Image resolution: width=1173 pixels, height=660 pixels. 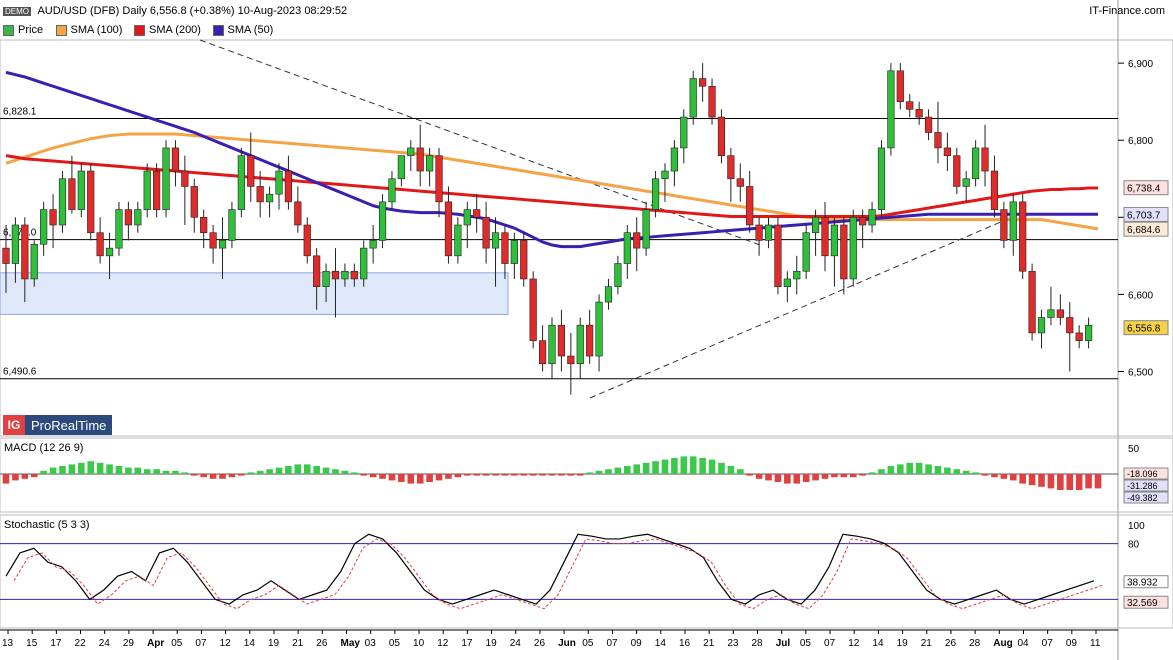 I want to click on x-tick-label: 04, so click(x=1023, y=643).